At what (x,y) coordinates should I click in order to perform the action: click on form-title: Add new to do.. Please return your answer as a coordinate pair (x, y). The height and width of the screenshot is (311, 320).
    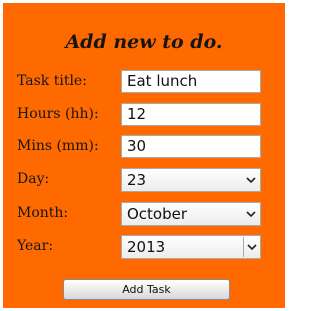
    Looking at the image, I should click on (144, 42).